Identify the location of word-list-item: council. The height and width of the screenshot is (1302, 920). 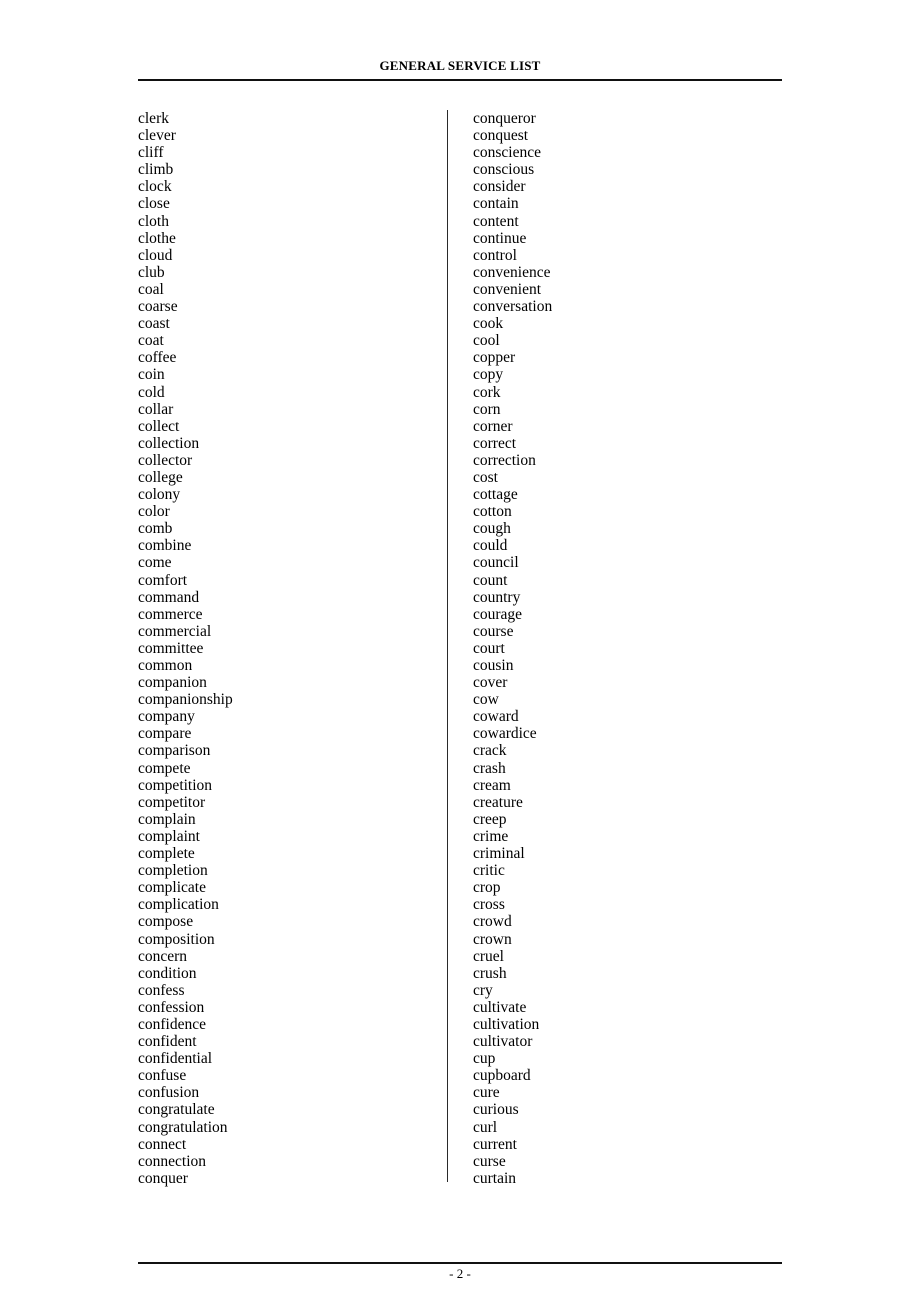
(496, 563).